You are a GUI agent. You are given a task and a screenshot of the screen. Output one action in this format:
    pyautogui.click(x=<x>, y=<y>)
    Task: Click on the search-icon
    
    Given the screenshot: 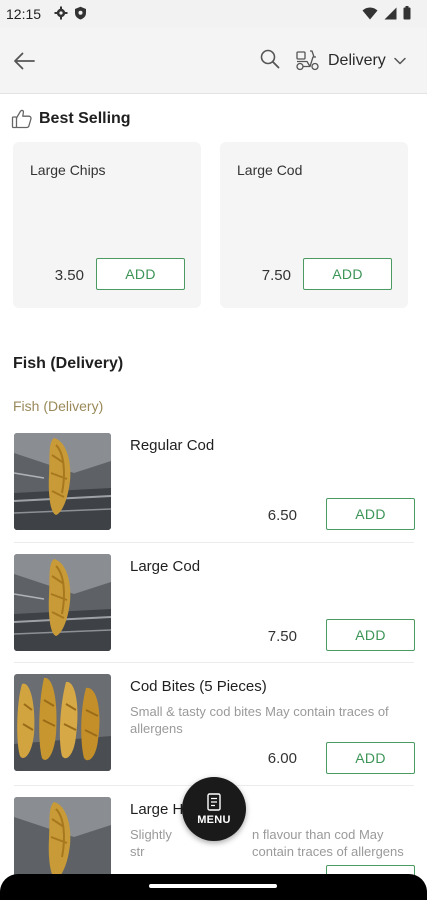 What is the action you would take?
    pyautogui.click(x=270, y=59)
    